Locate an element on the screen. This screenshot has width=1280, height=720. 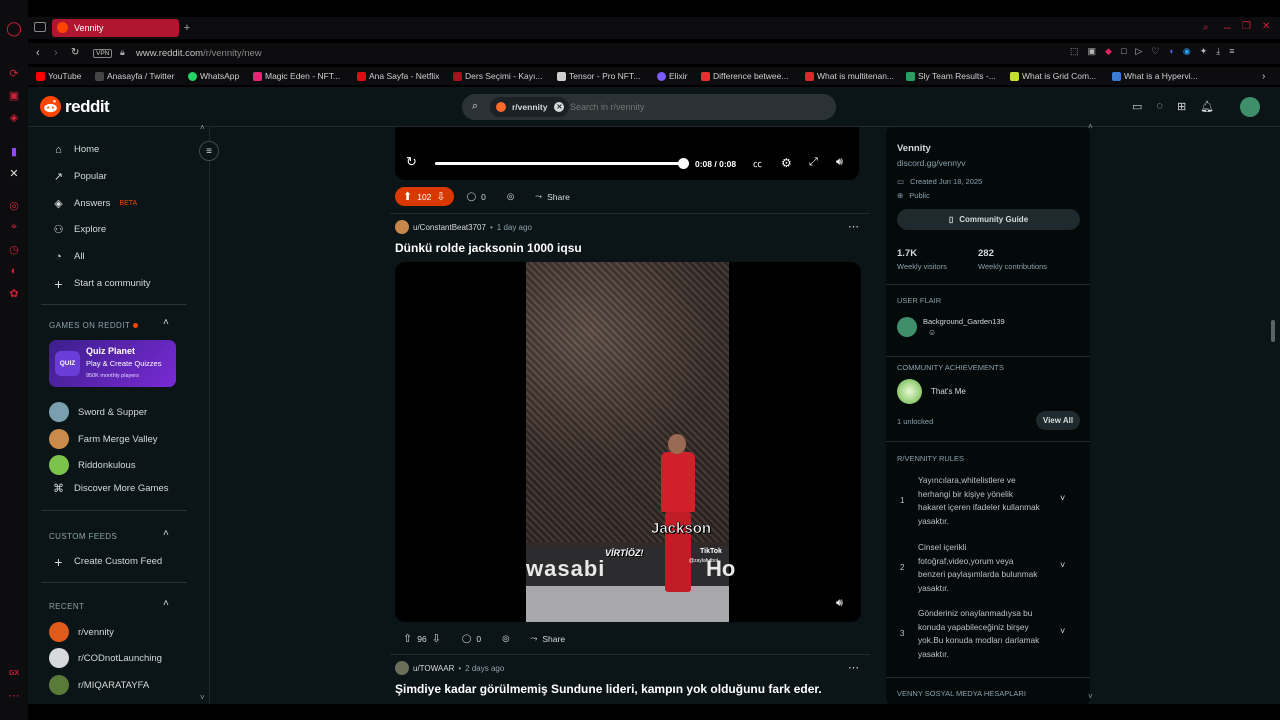
bookmark-0: YouTube is located at coordinates (58, 76).